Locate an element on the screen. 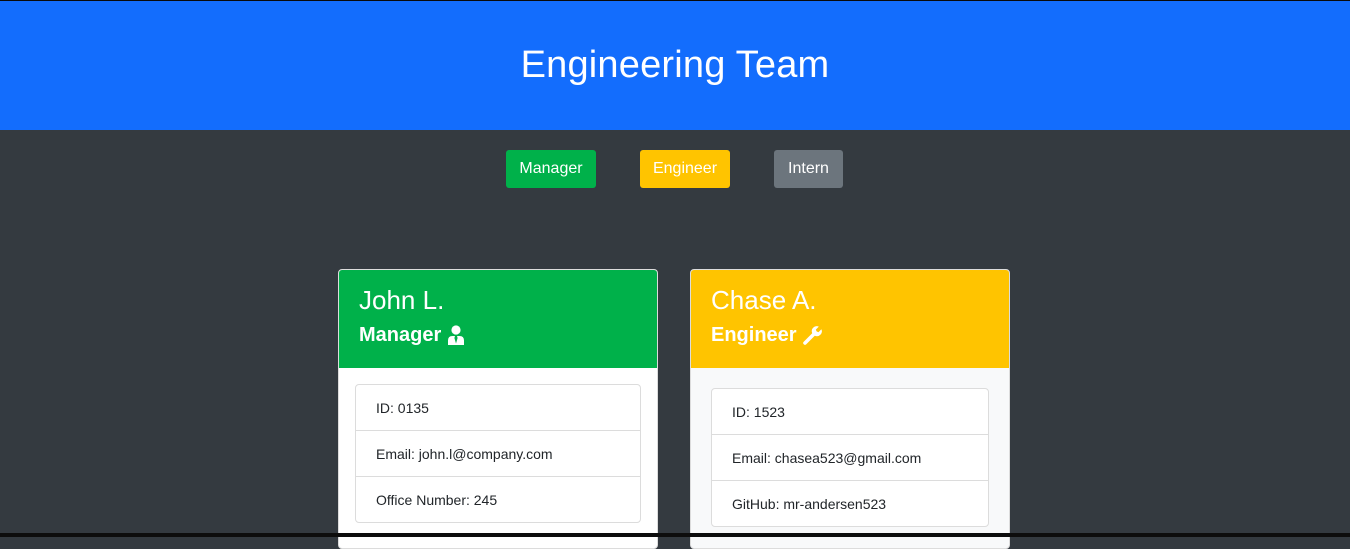 Image resolution: width=1350 pixels, height=549 pixels. manager-button: Manager is located at coordinates (551, 169).